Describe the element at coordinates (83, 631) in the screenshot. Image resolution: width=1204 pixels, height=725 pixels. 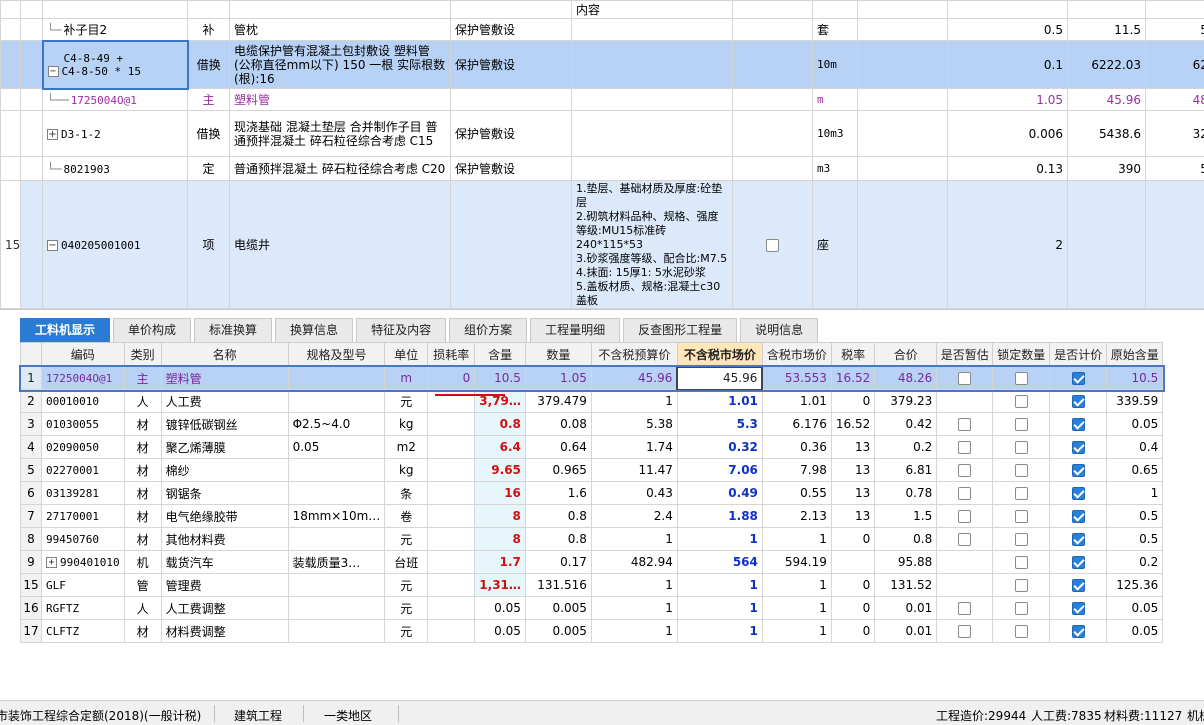
I see `resource-code: CLFTZ` at that location.